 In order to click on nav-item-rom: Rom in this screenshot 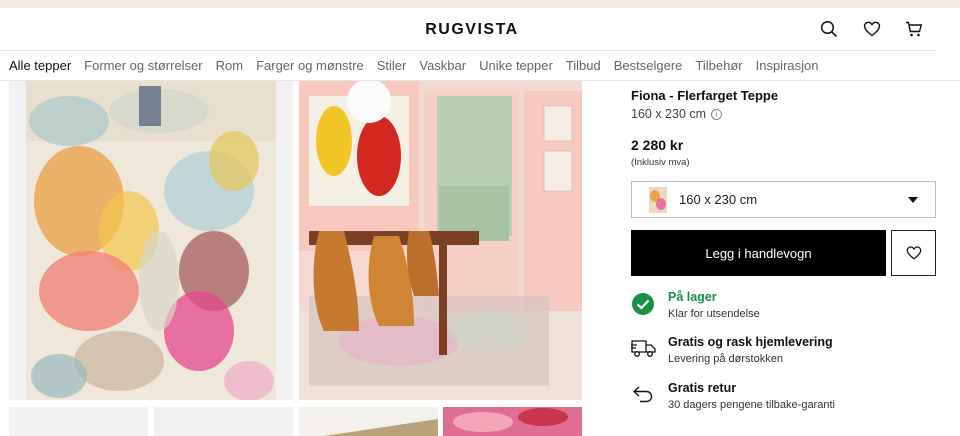, I will do `click(229, 65)`.